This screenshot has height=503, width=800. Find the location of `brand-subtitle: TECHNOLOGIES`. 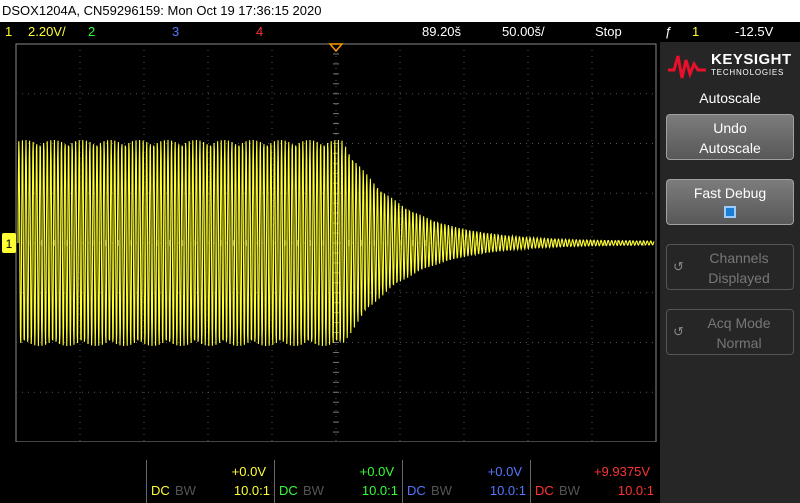

brand-subtitle: TECHNOLOGIES is located at coordinates (748, 72).